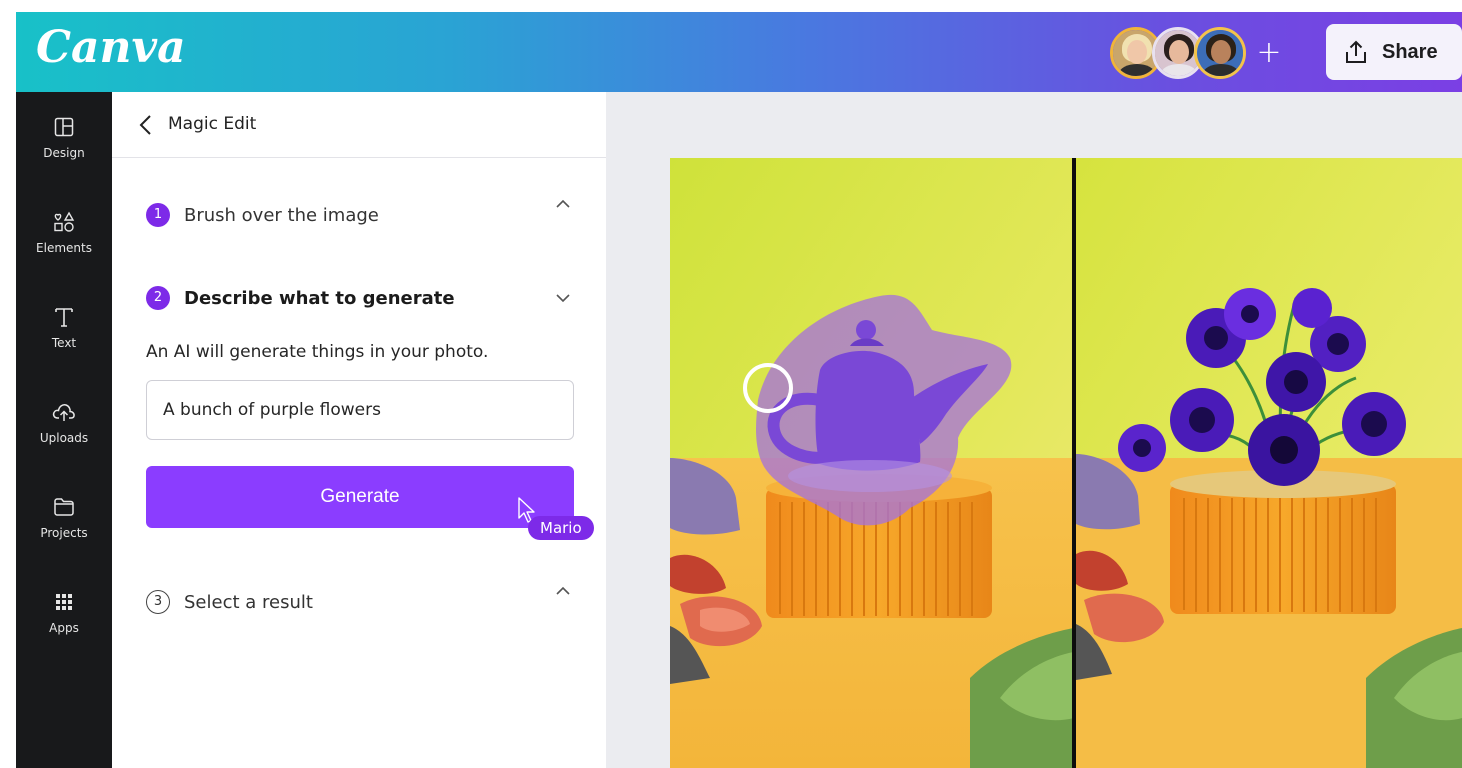  Describe the element at coordinates (1269, 53) in the screenshot. I see `add-collaborator-button: +` at that location.